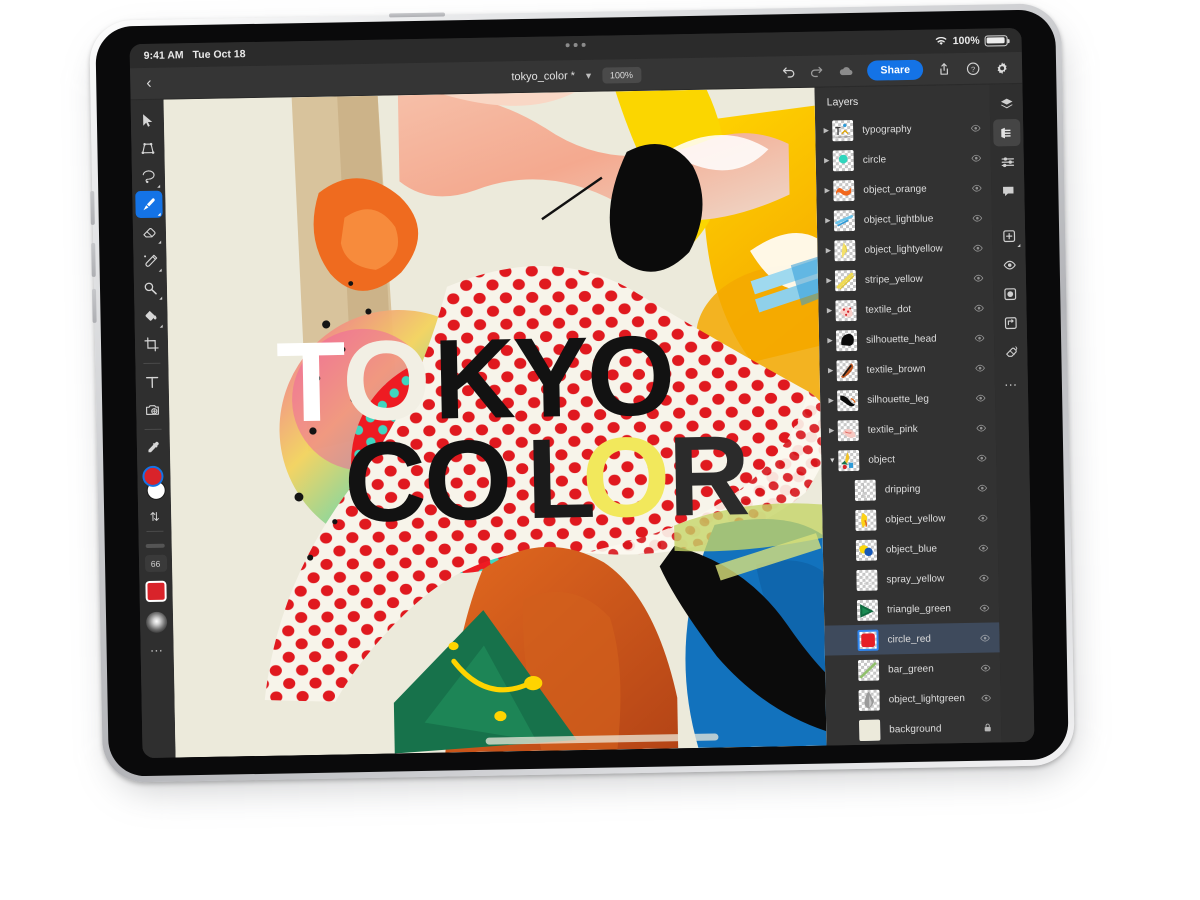  What do you see at coordinates (906, 278) in the screenshot?
I see `layer-row: ▶ stripe_yellow` at bounding box center [906, 278].